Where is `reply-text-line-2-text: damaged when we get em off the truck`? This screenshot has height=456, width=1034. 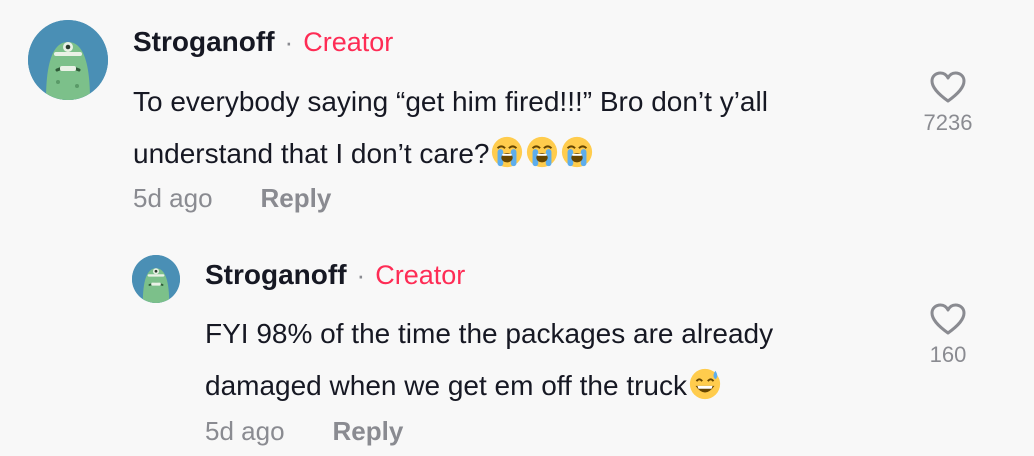 reply-text-line-2-text: damaged when we get em off the truck is located at coordinates (446, 385).